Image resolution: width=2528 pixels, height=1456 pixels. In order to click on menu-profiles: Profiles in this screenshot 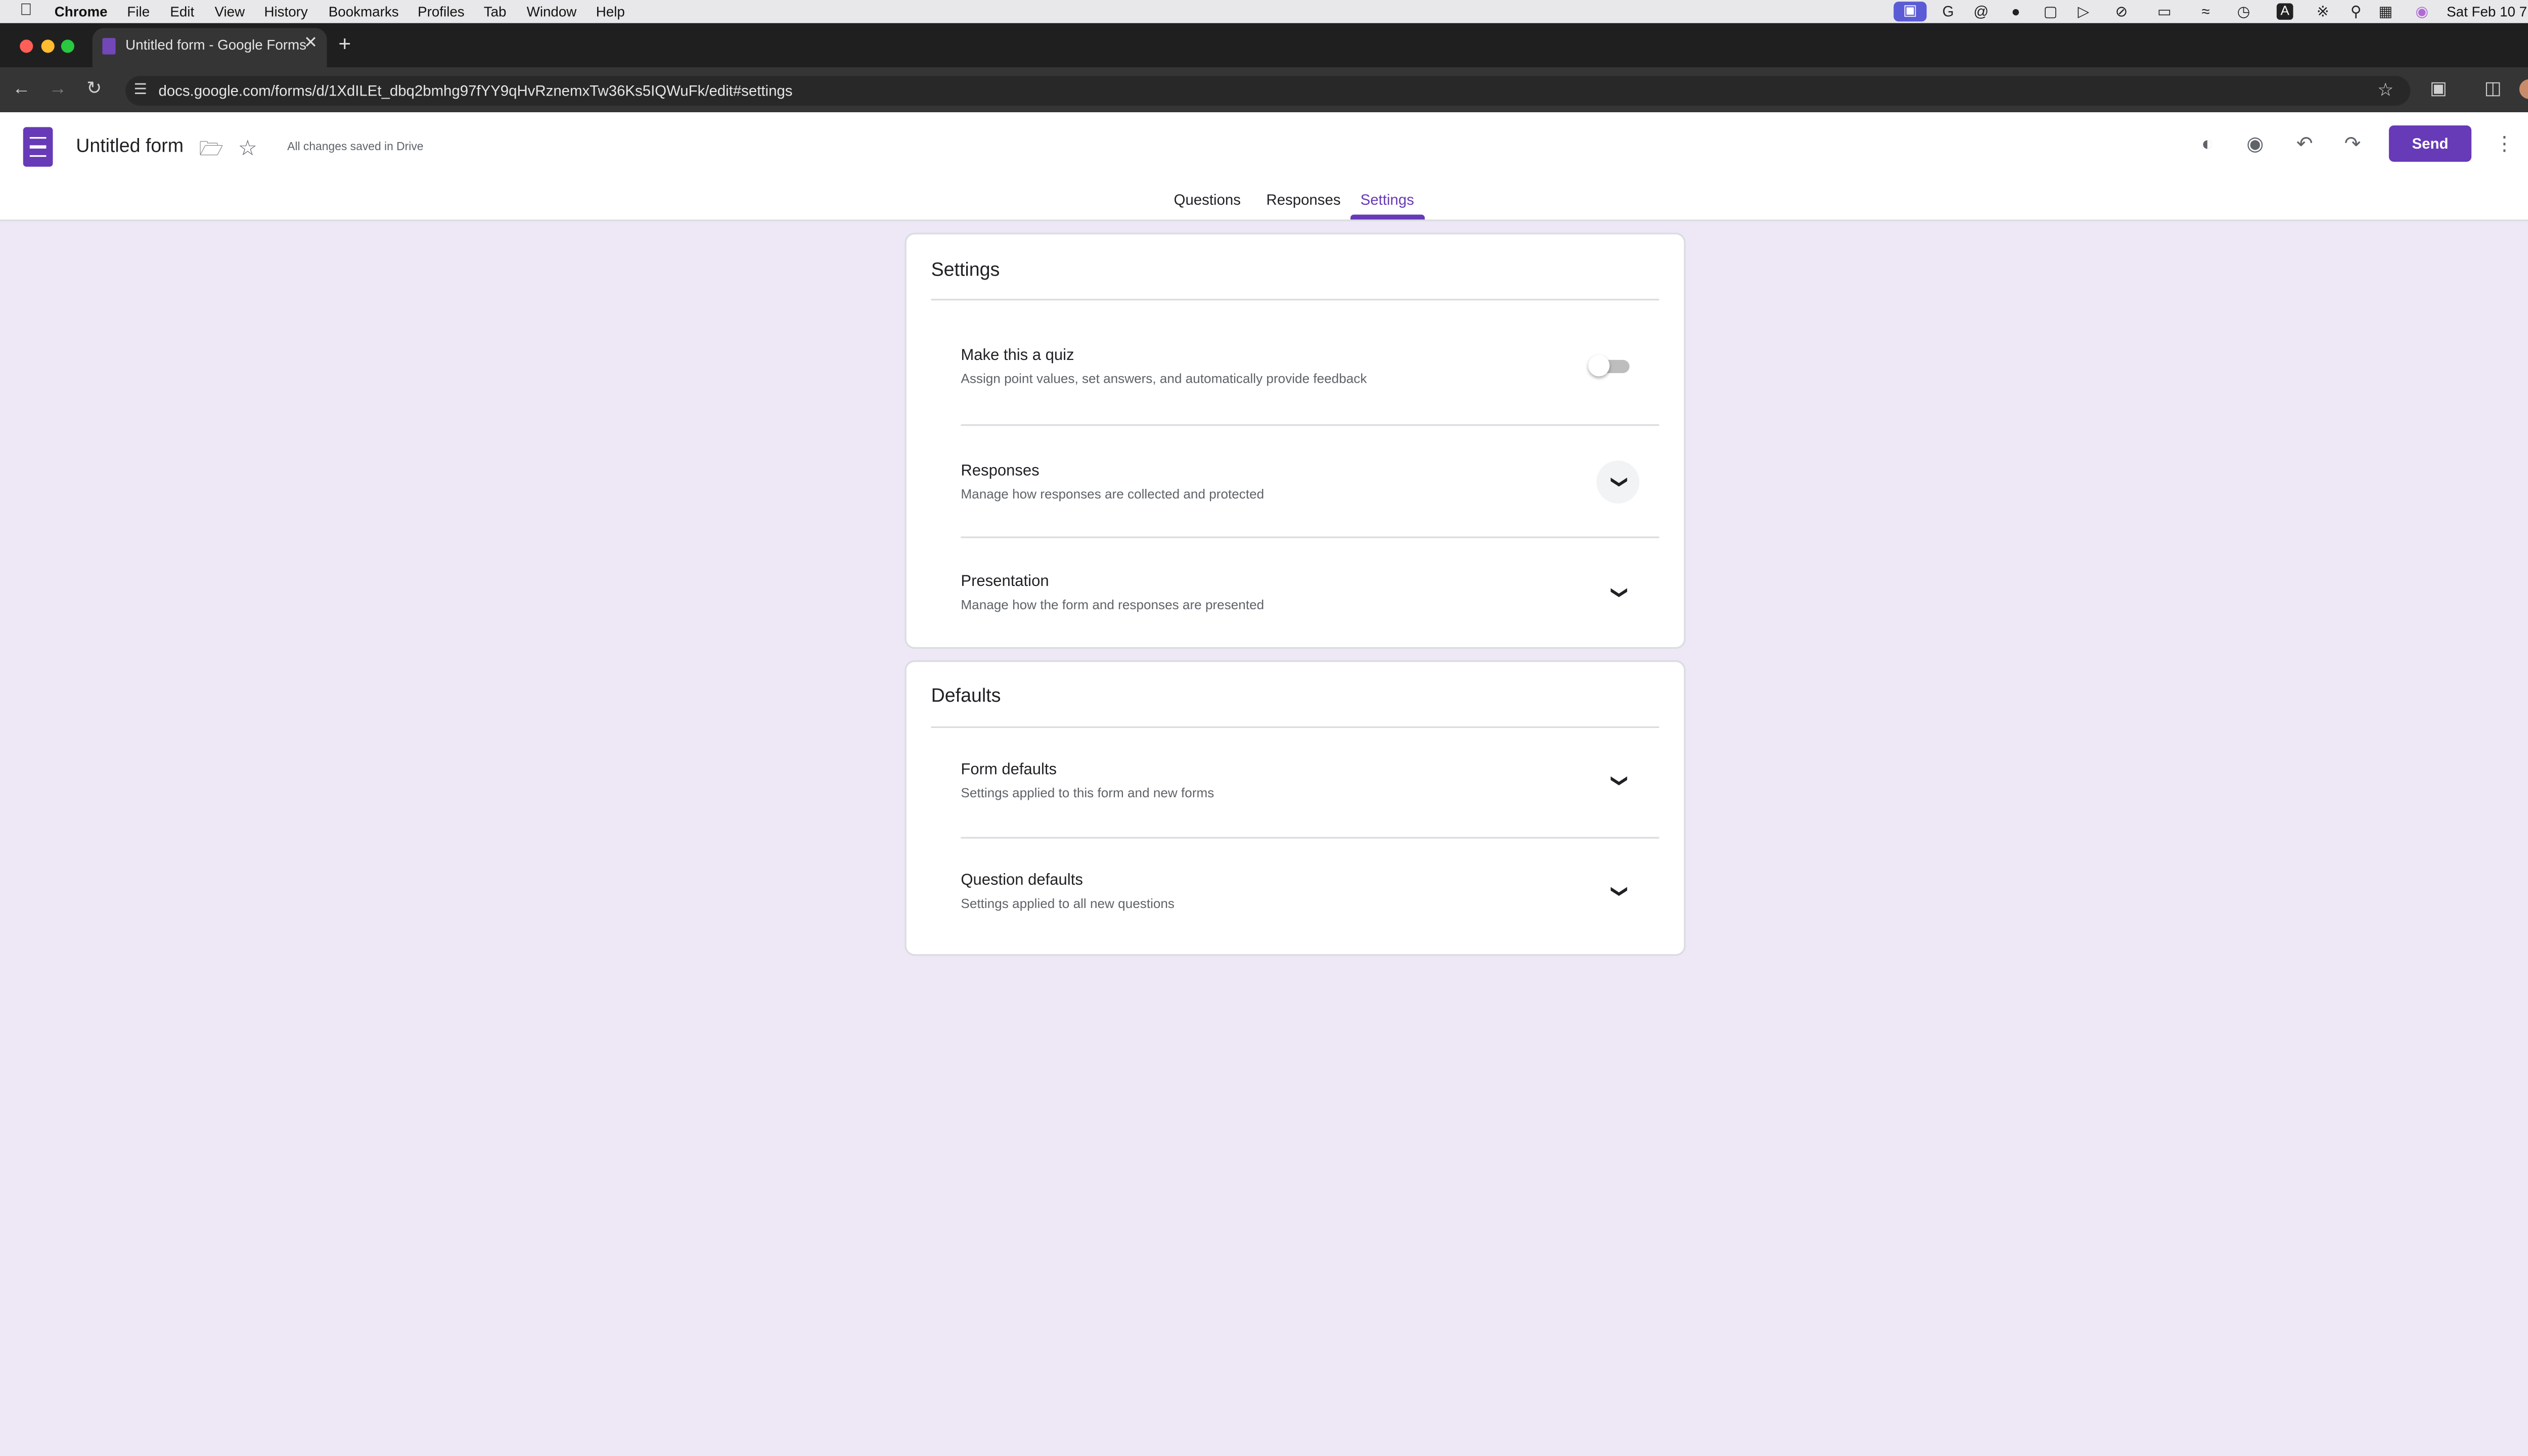, I will do `click(442, 12)`.